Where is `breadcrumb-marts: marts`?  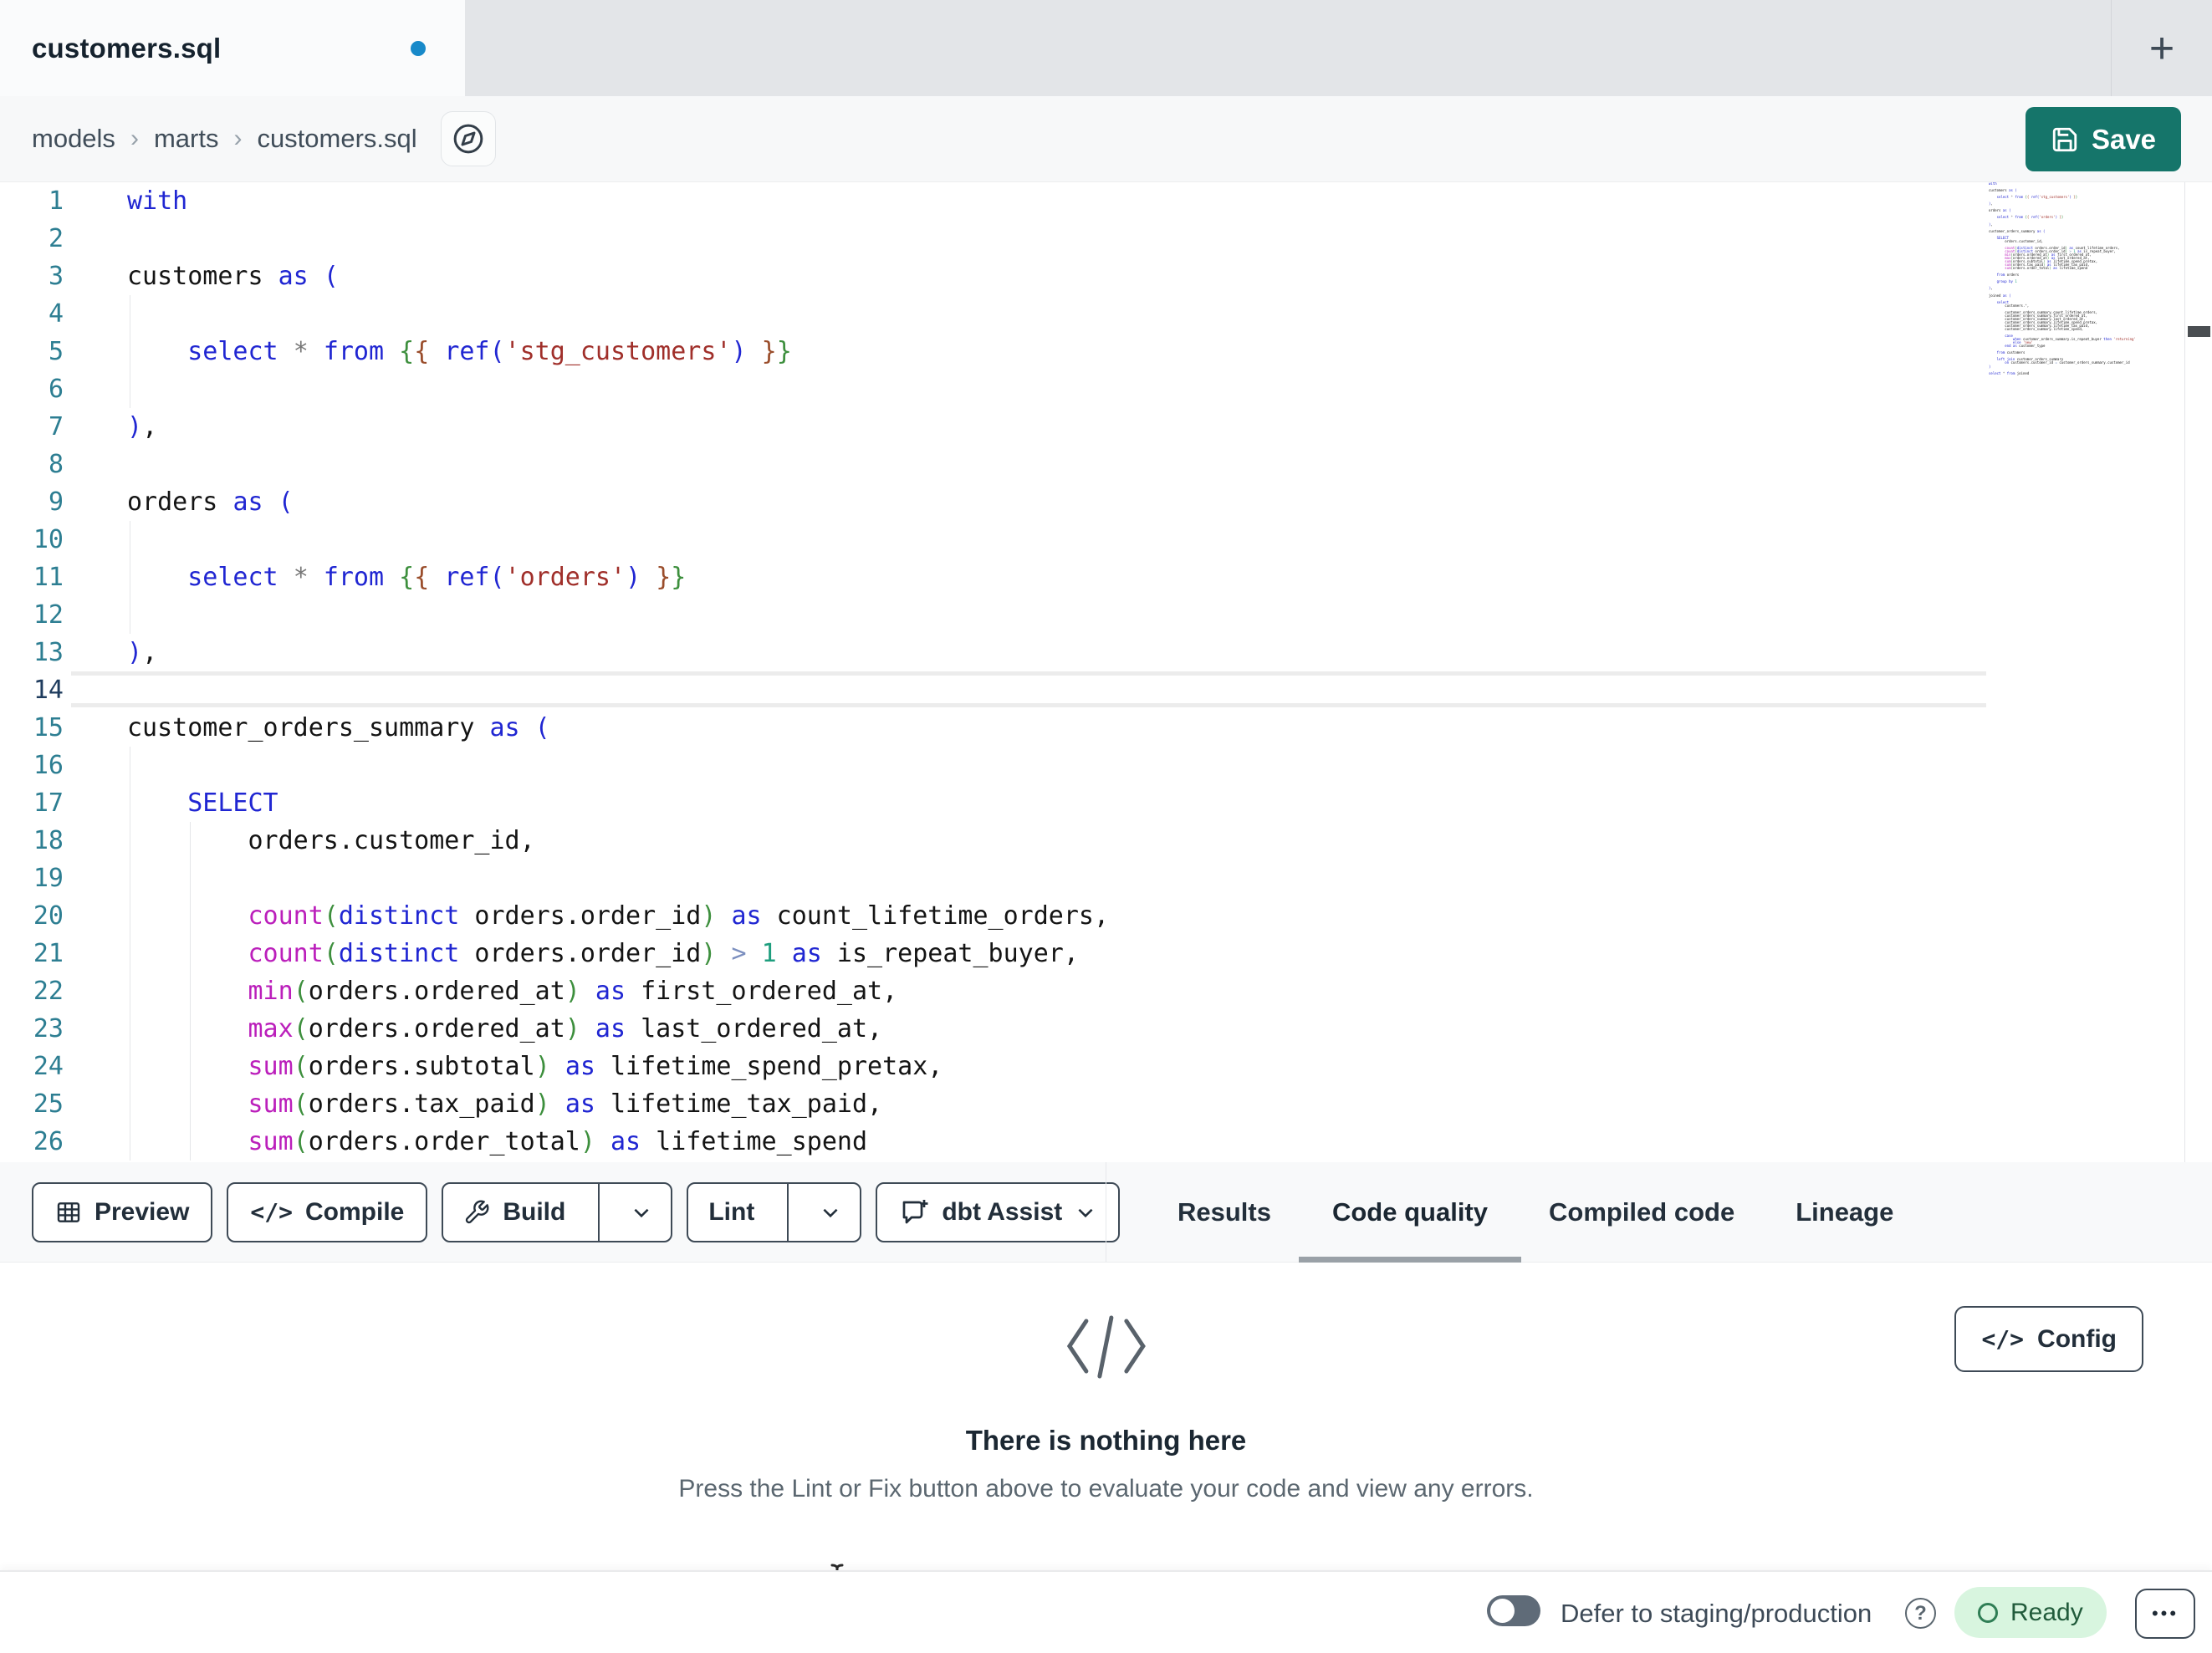 breadcrumb-marts: marts is located at coordinates (187, 139).